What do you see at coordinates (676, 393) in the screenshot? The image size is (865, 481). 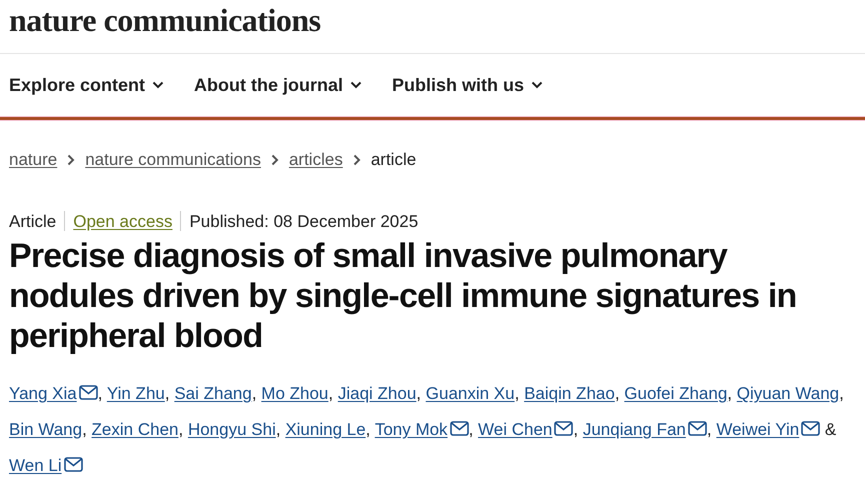 I see `author-link: Guofei Zhang` at bounding box center [676, 393].